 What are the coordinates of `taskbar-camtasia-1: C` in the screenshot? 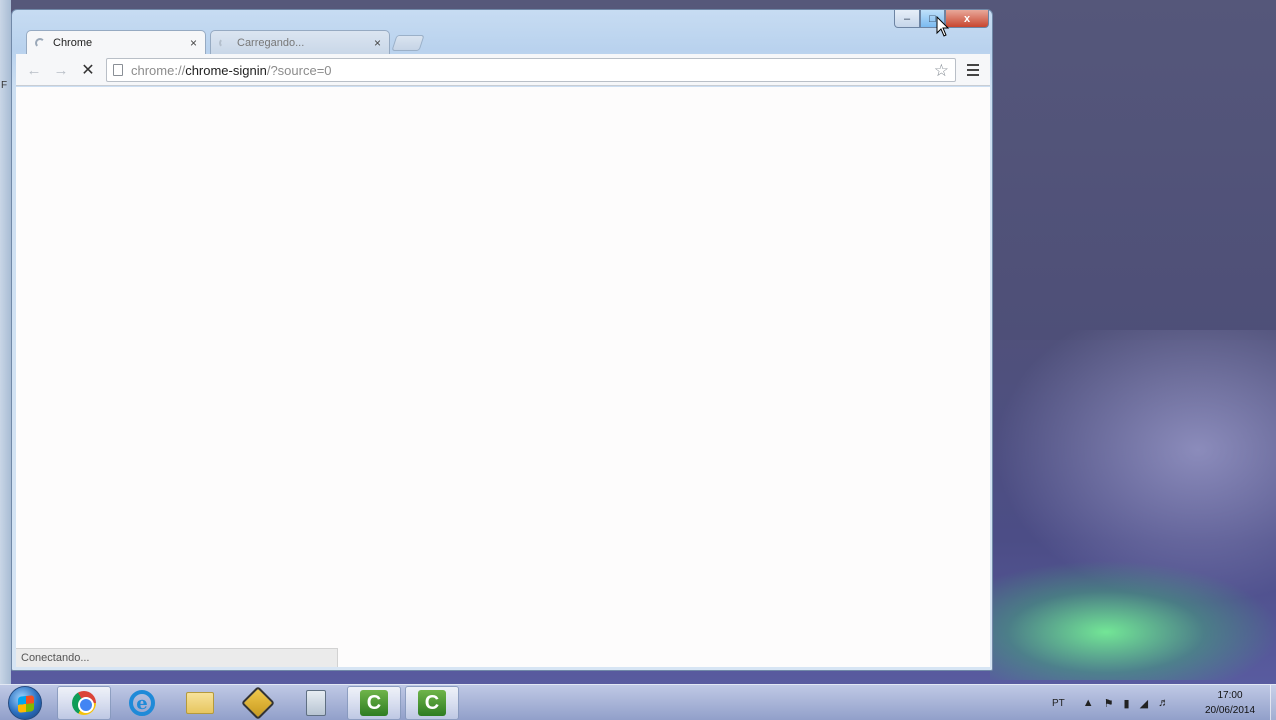 It's located at (374, 703).